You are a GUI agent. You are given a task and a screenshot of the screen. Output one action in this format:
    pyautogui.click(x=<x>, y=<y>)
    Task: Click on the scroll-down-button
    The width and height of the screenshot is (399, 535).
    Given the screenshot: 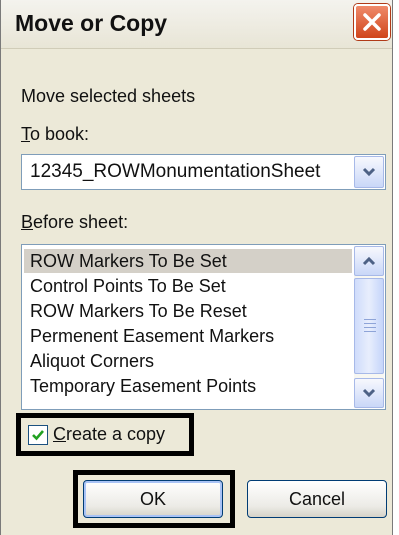 What is the action you would take?
    pyautogui.click(x=369, y=393)
    